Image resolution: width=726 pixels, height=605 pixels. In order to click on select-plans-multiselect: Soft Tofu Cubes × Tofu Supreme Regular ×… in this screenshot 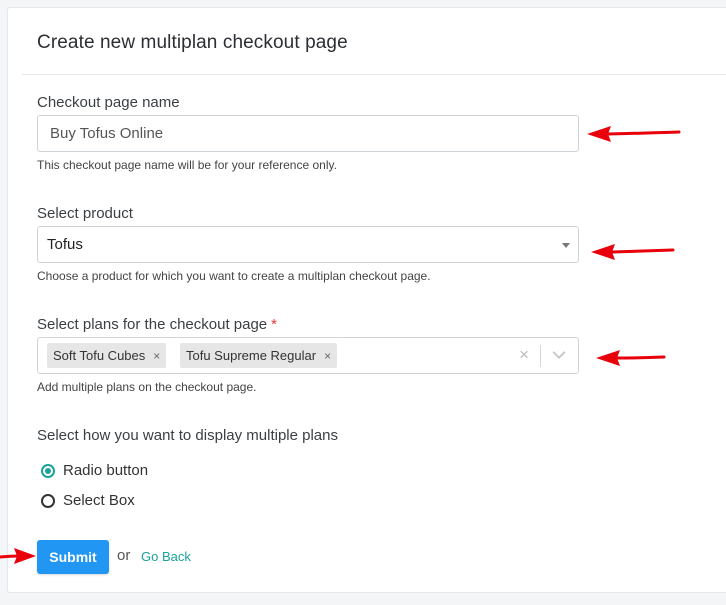, I will do `click(308, 355)`.